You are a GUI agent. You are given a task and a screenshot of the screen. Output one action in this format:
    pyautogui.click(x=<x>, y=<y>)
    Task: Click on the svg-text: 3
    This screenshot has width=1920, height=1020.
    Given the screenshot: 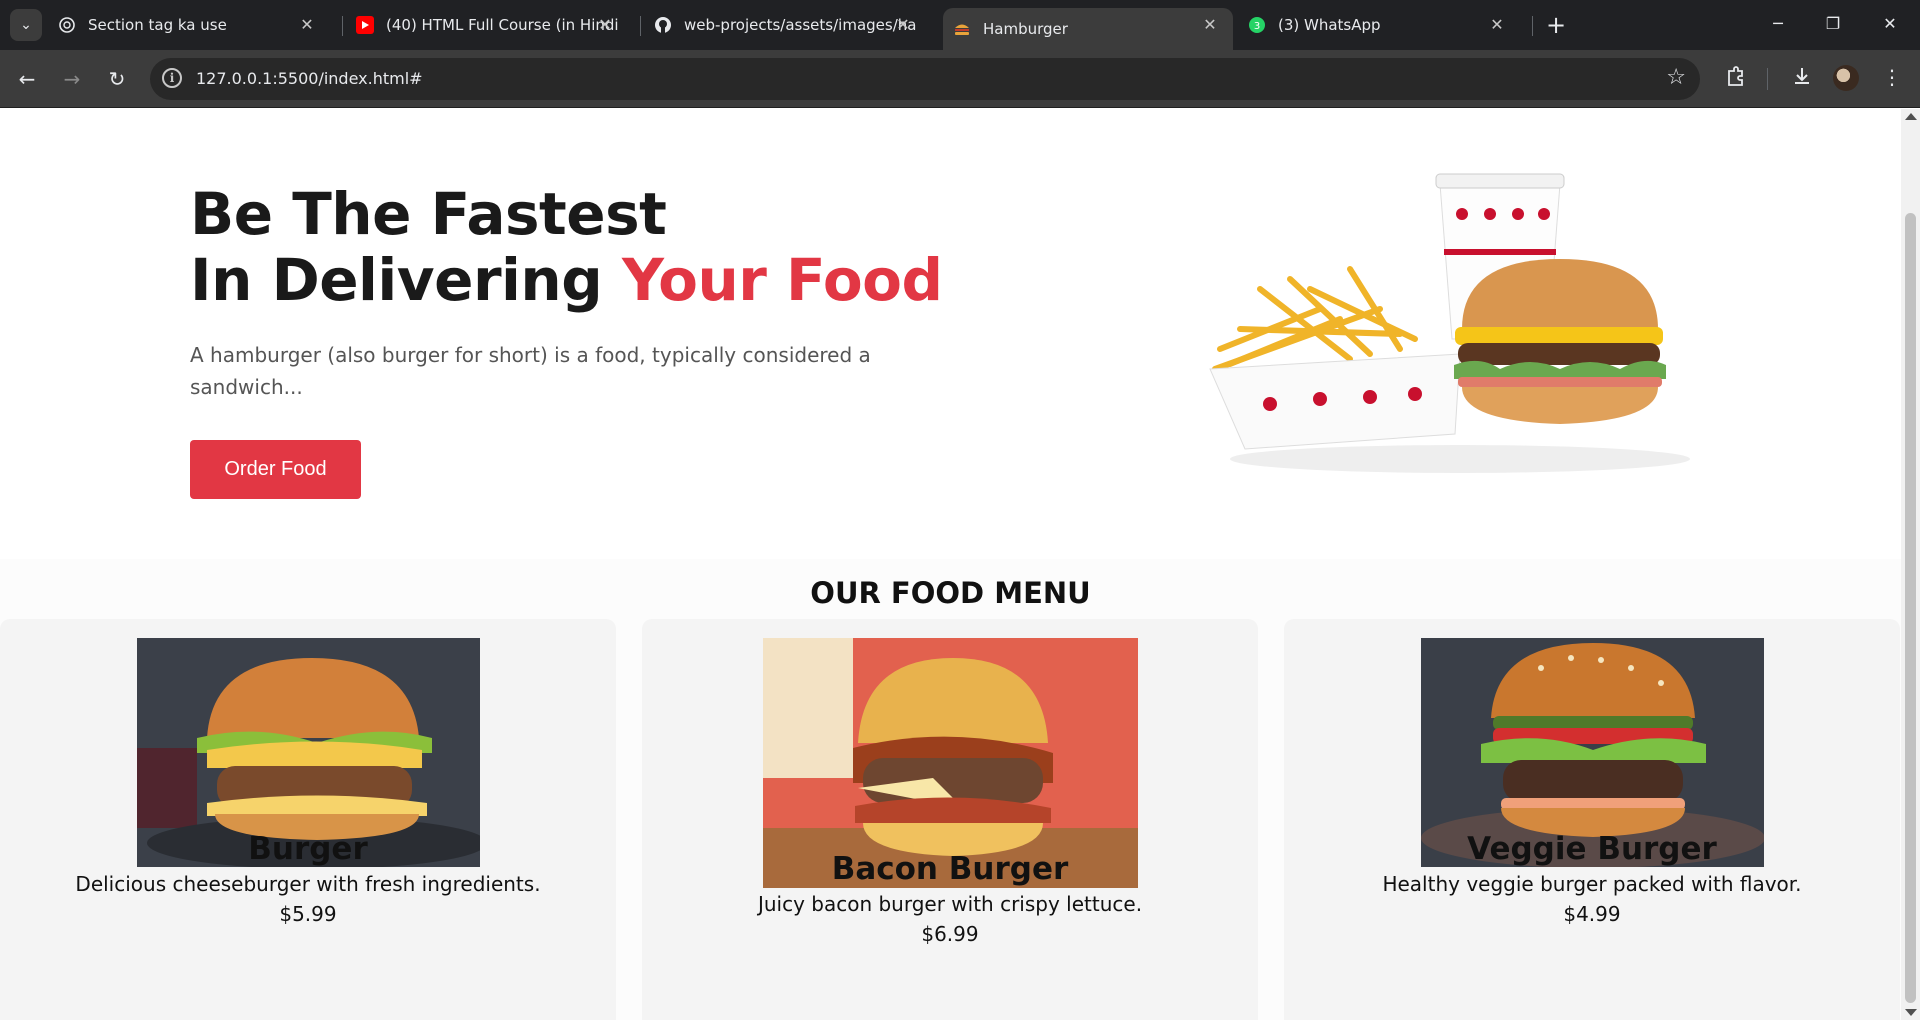 What is the action you would take?
    pyautogui.click(x=1257, y=26)
    